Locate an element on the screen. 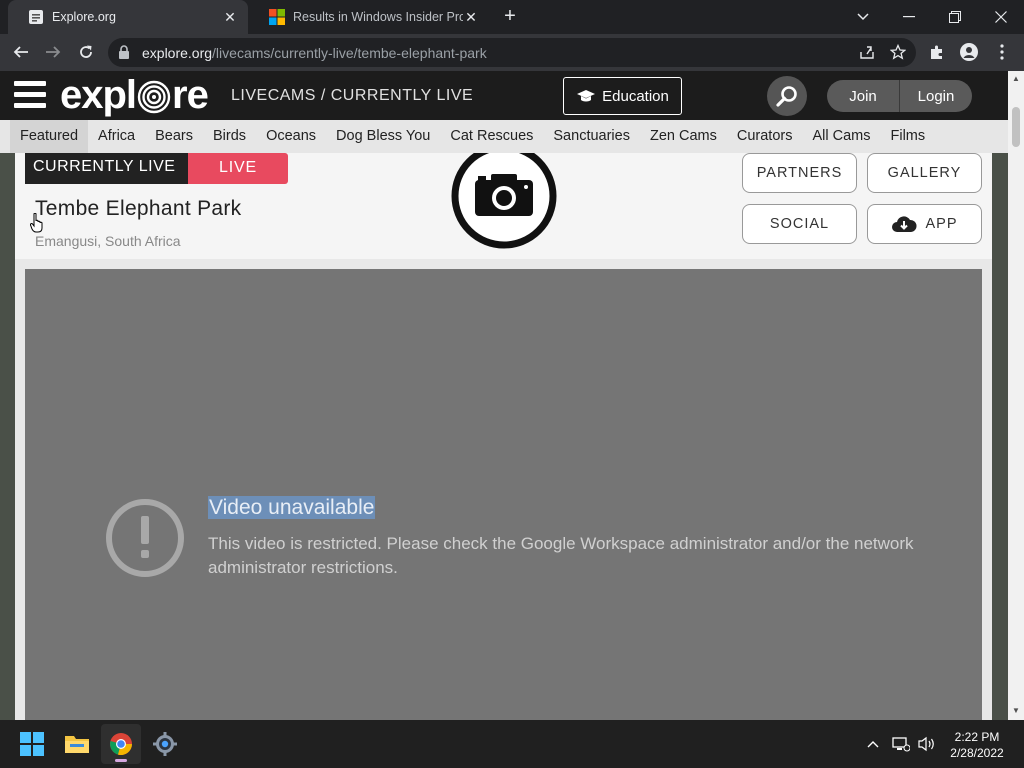  bookmark-star-icon is located at coordinates (898, 52).